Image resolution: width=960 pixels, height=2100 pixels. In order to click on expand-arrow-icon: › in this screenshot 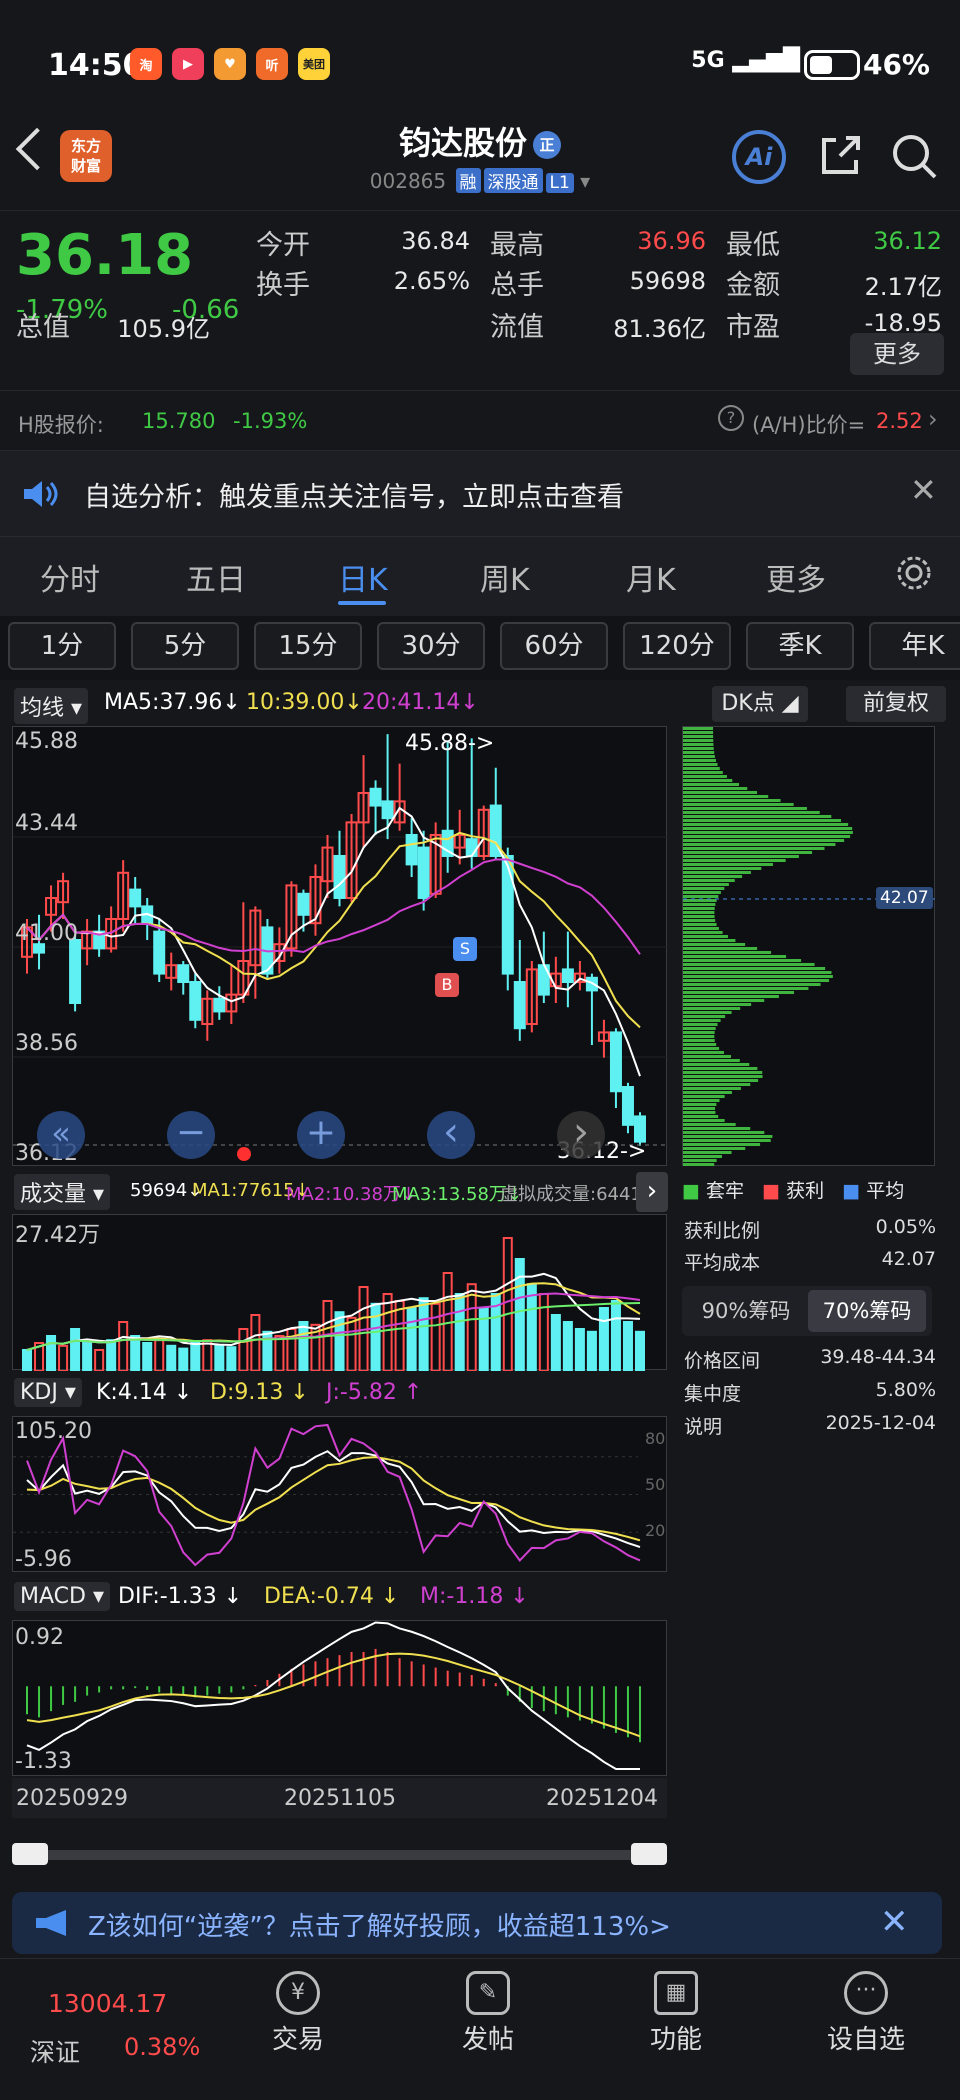, I will do `click(652, 1192)`.